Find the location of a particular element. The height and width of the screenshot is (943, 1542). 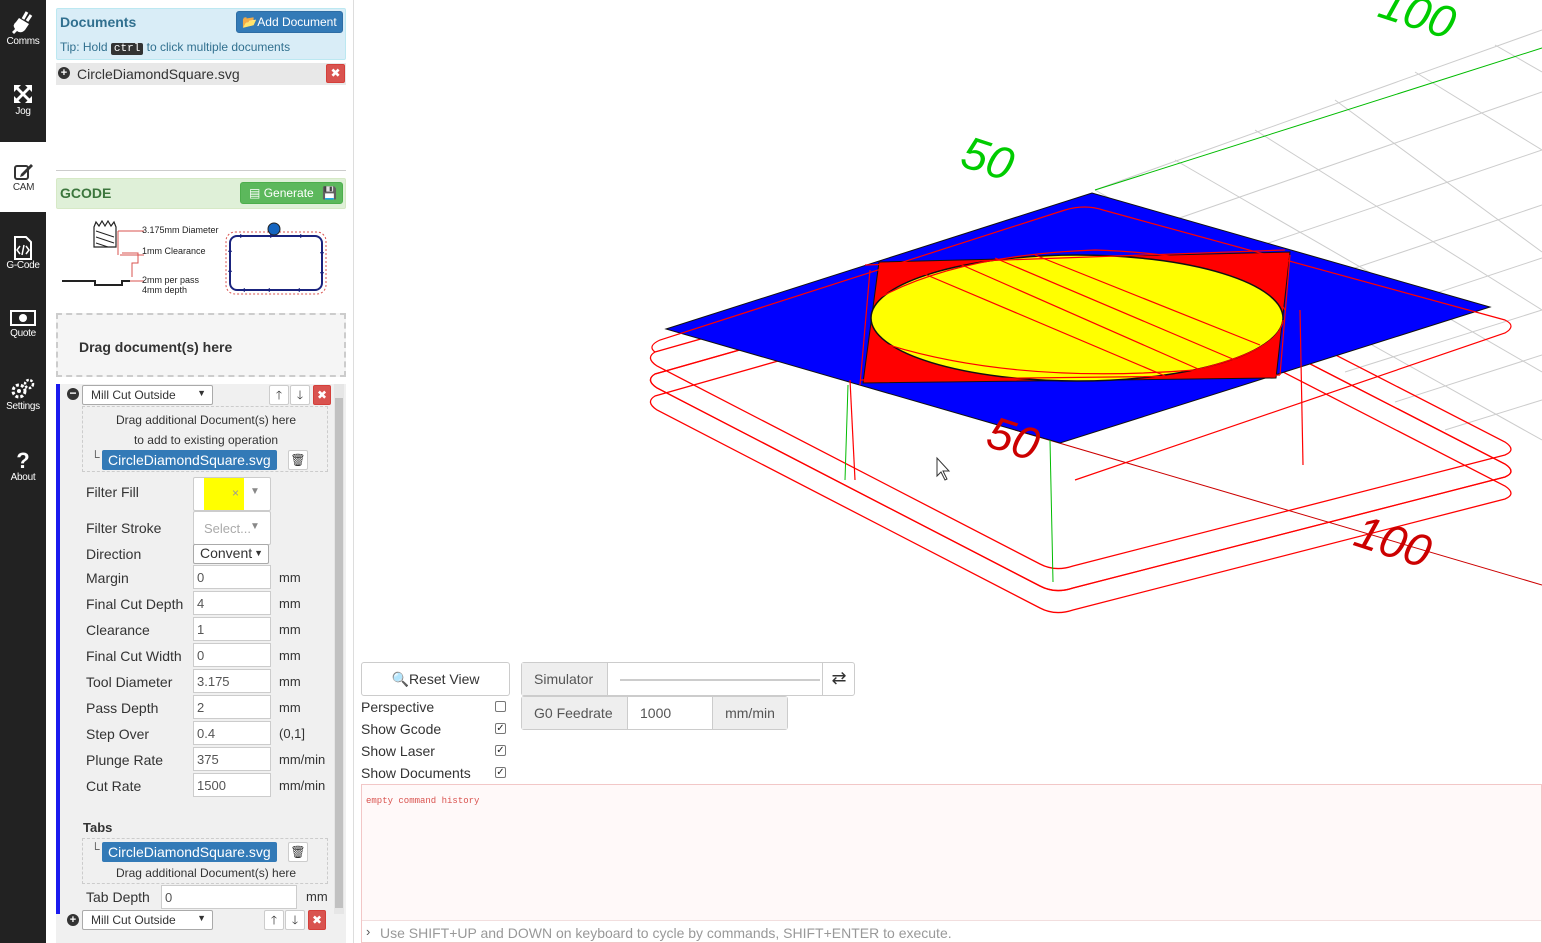

simulator-slider is located at coordinates (720, 680).